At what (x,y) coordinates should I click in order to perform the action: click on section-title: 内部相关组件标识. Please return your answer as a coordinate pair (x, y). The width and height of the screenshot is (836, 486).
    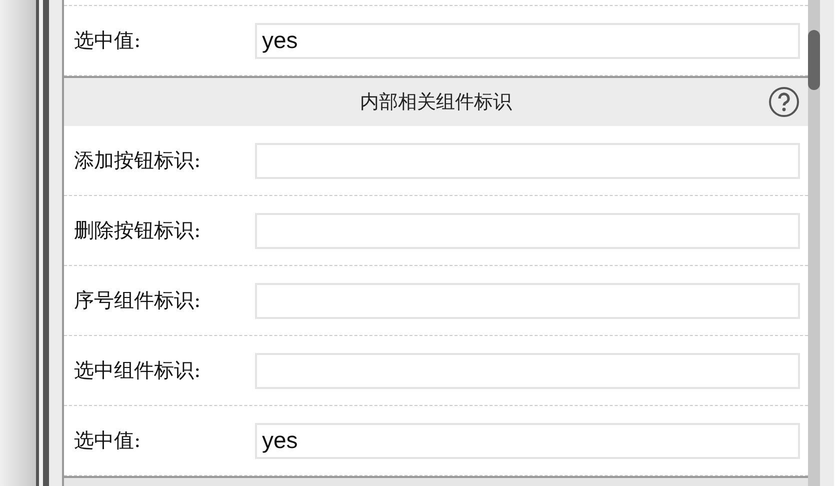
    Looking at the image, I should click on (436, 102).